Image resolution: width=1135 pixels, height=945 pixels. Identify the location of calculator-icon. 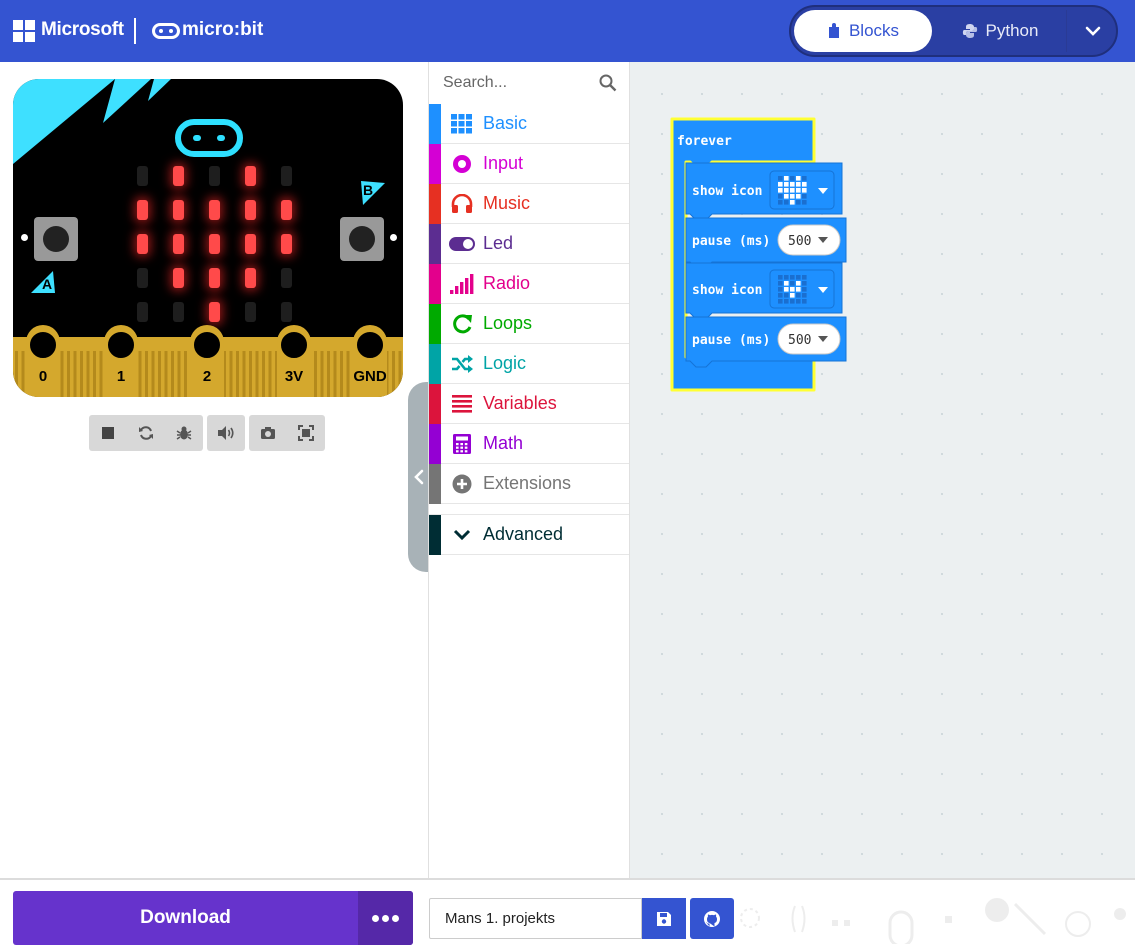
(462, 443).